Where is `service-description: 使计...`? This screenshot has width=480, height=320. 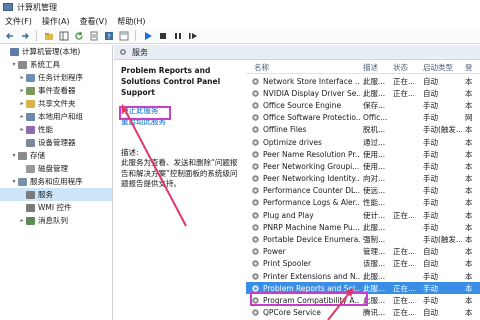 service-description: 使计... is located at coordinates (374, 215).